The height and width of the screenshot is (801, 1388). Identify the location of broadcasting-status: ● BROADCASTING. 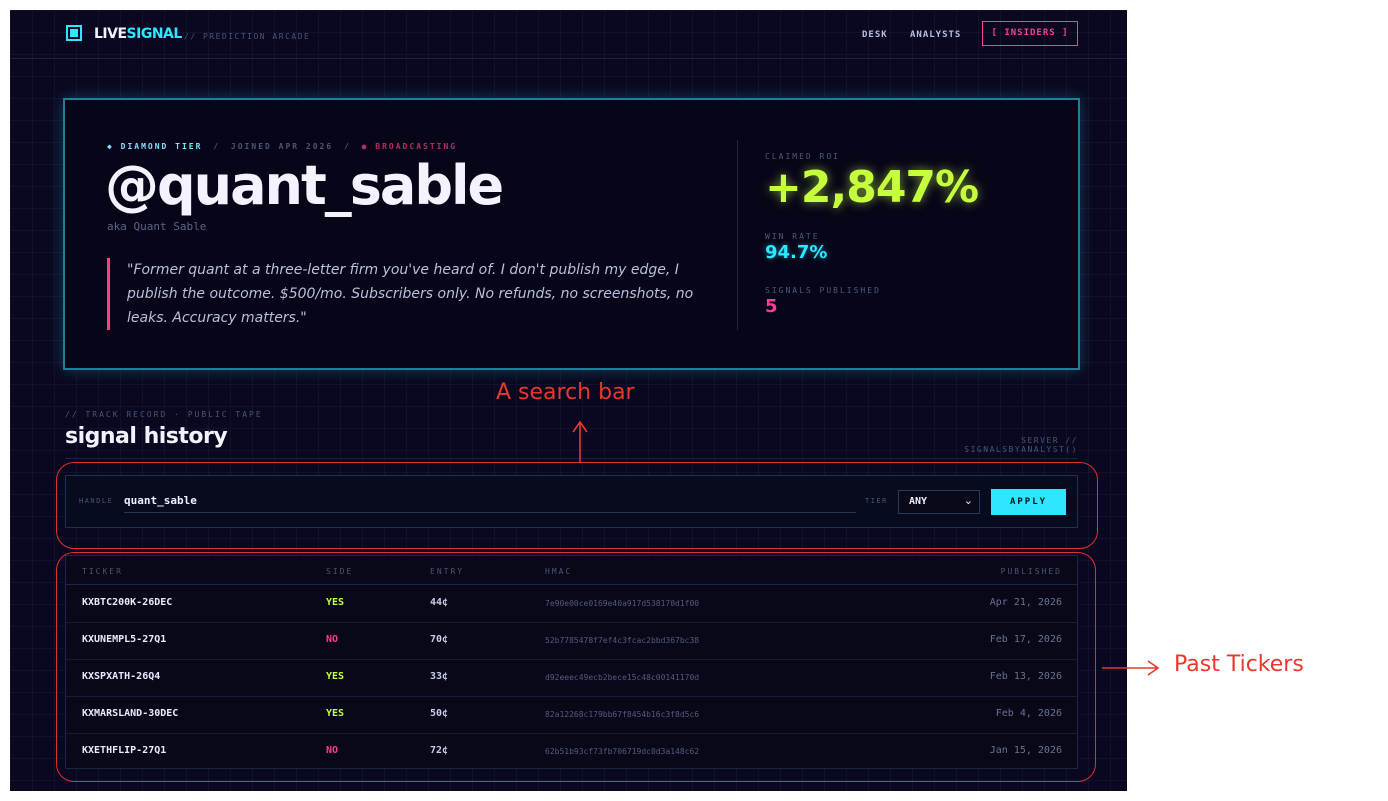
(409, 146).